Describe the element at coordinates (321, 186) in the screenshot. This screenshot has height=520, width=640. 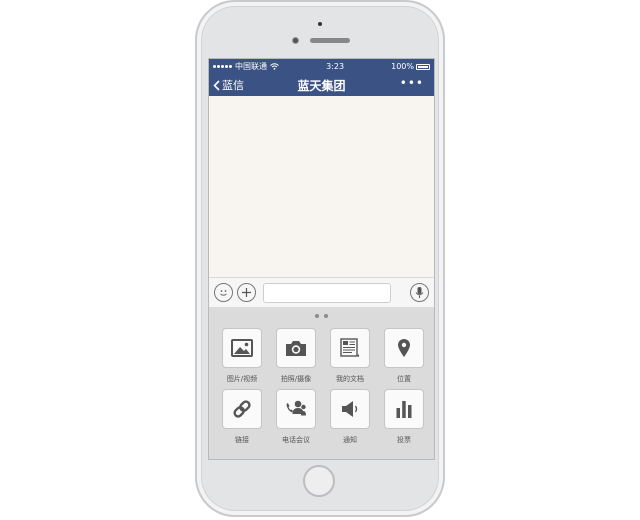
I see `message-area` at that location.